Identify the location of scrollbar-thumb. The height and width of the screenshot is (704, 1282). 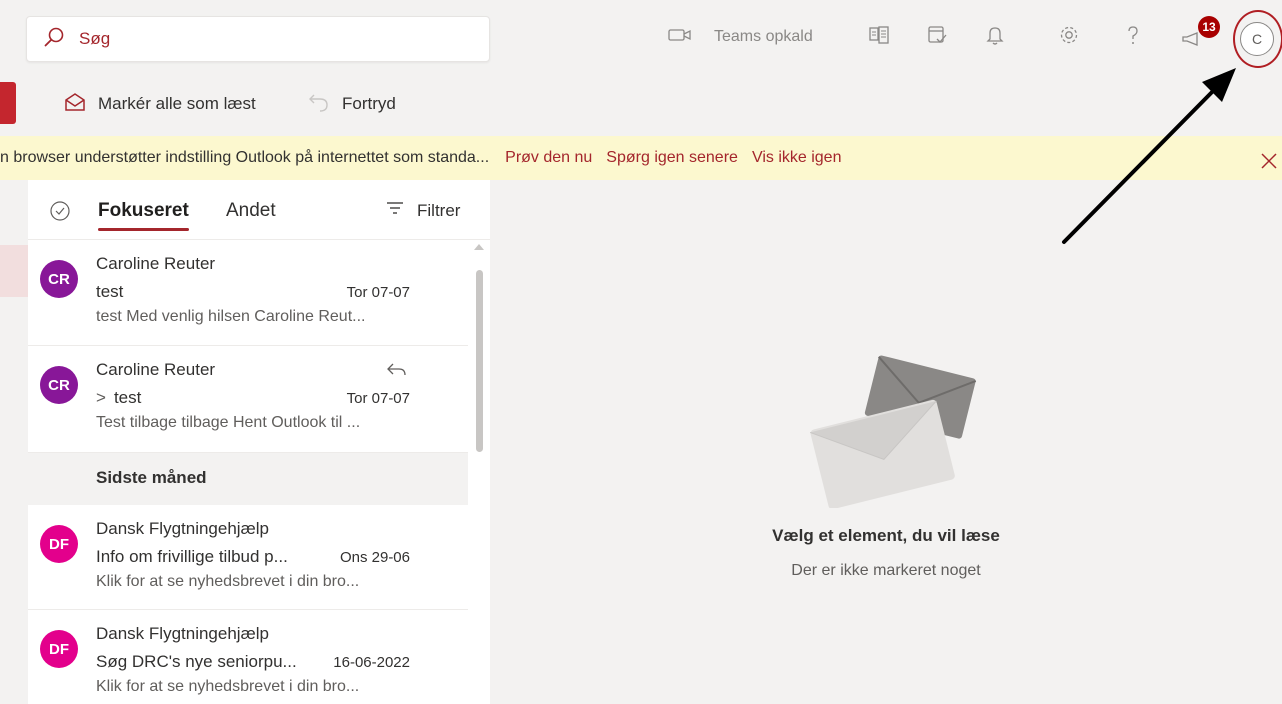
(479, 361).